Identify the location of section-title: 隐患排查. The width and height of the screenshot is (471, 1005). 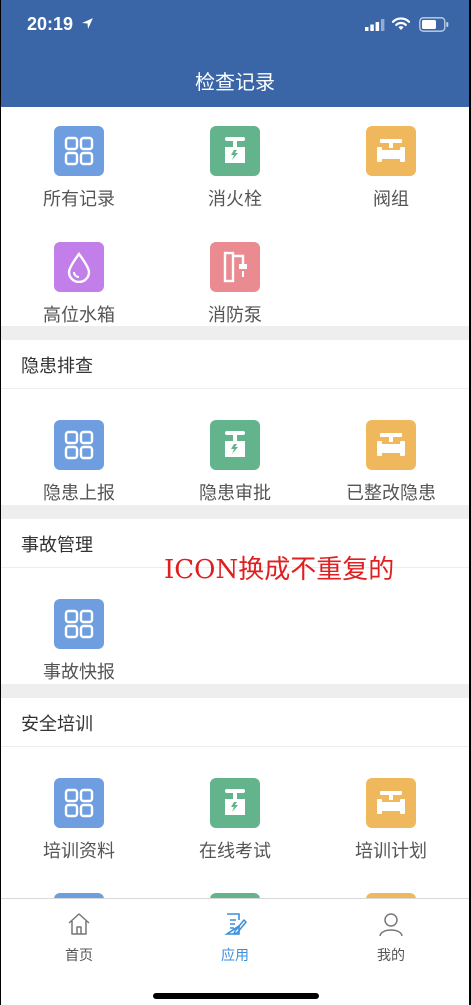
(57, 366).